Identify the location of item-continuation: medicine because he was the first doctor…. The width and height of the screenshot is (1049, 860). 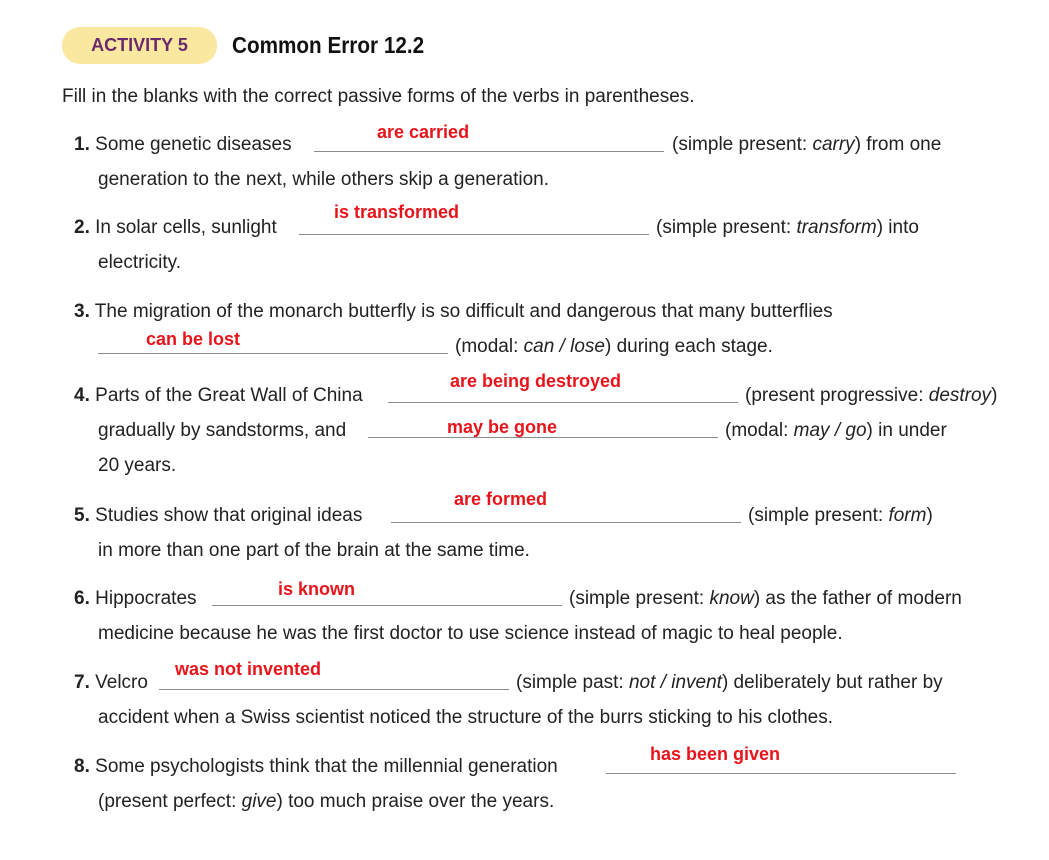
(470, 633).